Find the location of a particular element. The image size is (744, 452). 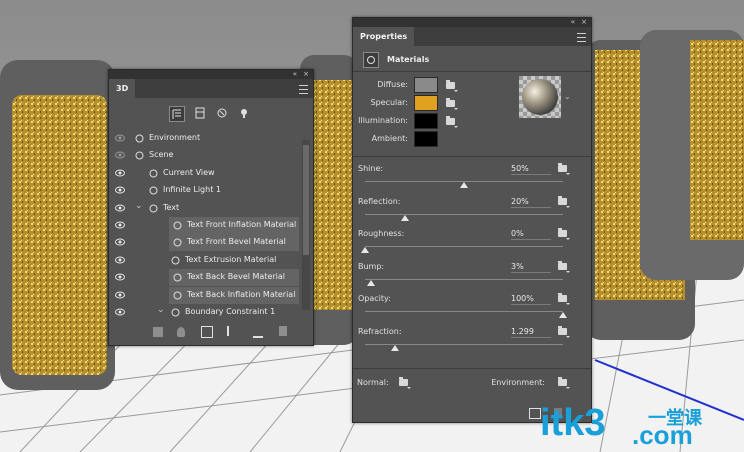

layer-row: Text Back Inflation Material is located at coordinates (207, 295).